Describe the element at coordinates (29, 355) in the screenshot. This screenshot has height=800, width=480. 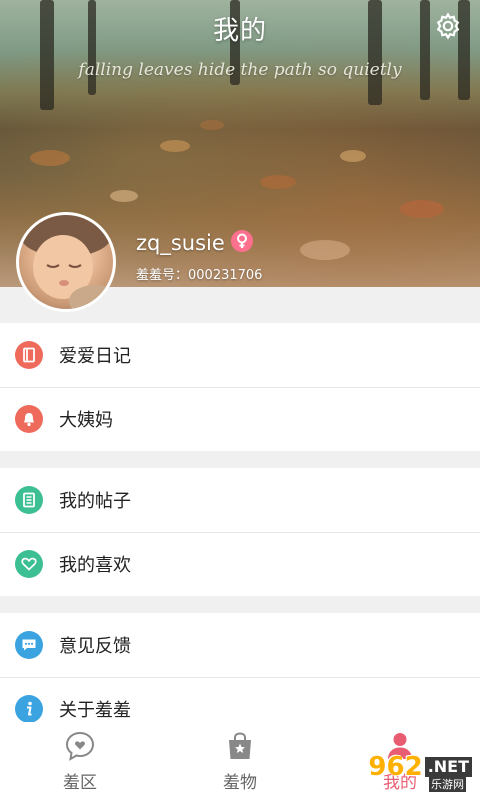
I see `diary-icon` at that location.